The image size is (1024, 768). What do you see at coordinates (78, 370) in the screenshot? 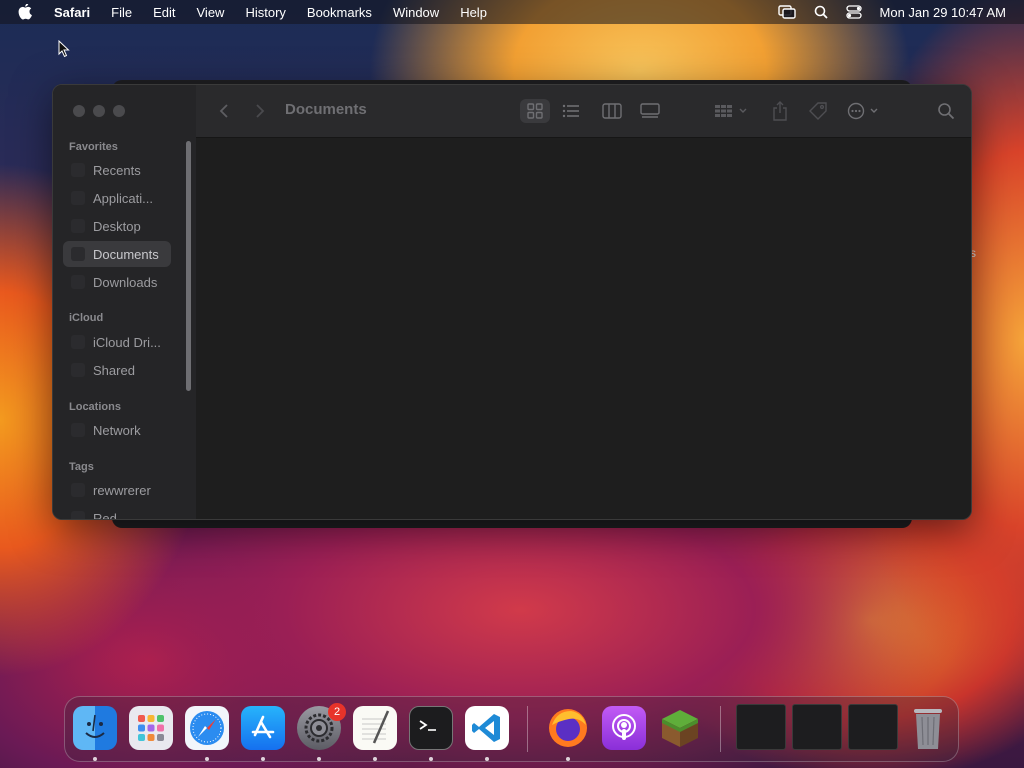
I see `shared-folder-icon` at bounding box center [78, 370].